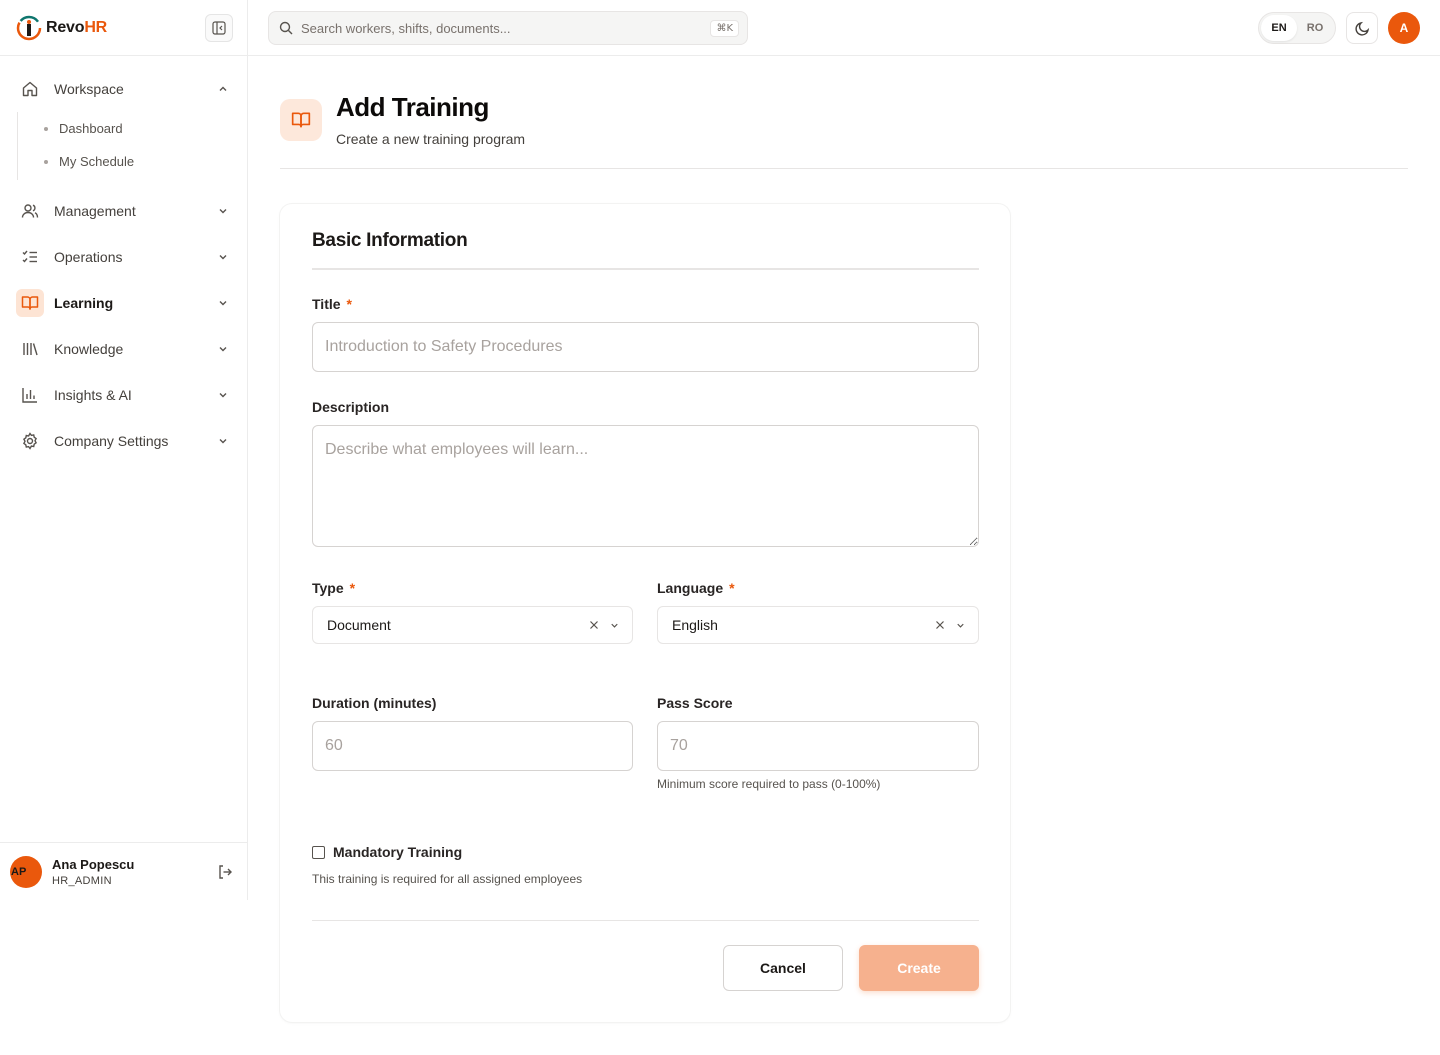 This screenshot has height=1055, width=1440. I want to click on type-select-value: Document, so click(359, 625).